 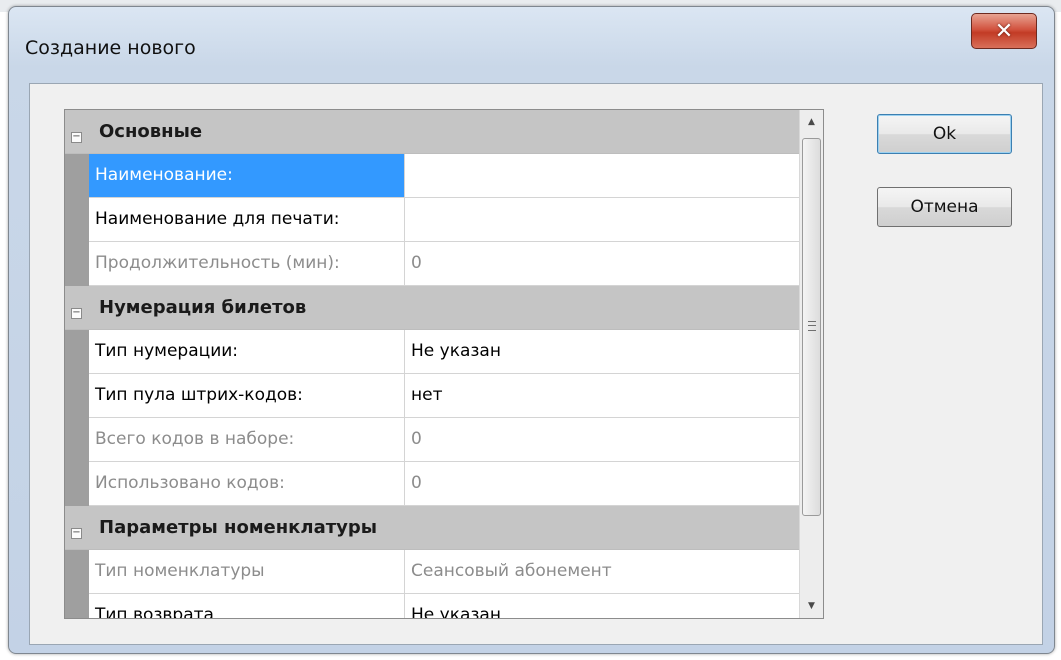 I want to click on close-button: ✕, so click(x=1004, y=31).